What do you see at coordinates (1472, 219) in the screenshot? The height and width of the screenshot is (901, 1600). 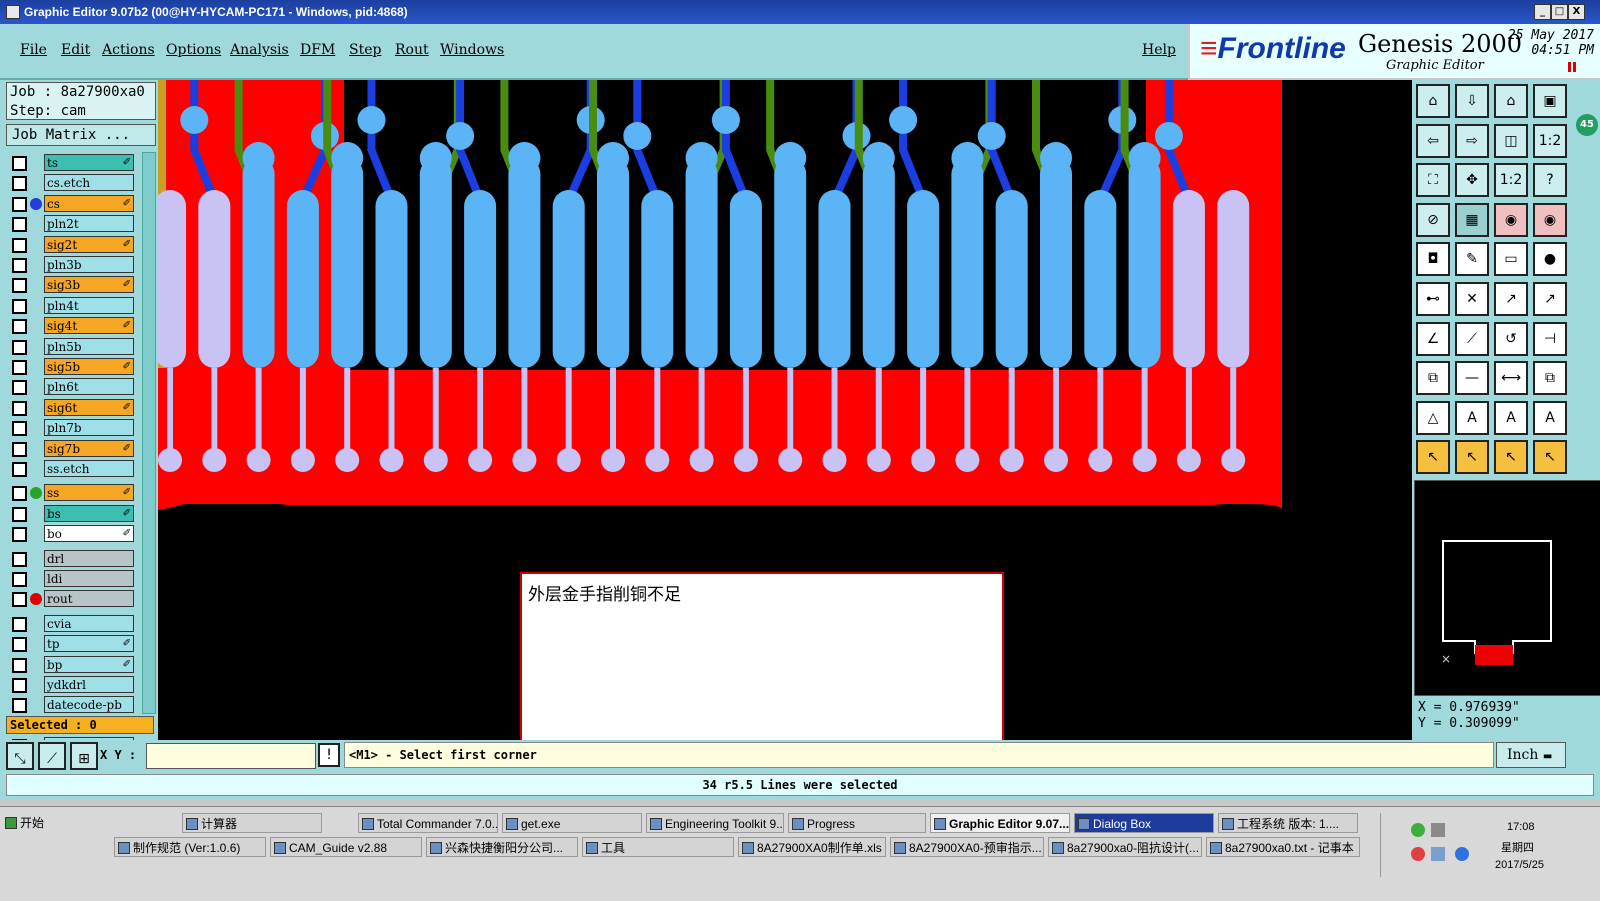 I see `grid-toggle-icon: ▦` at bounding box center [1472, 219].